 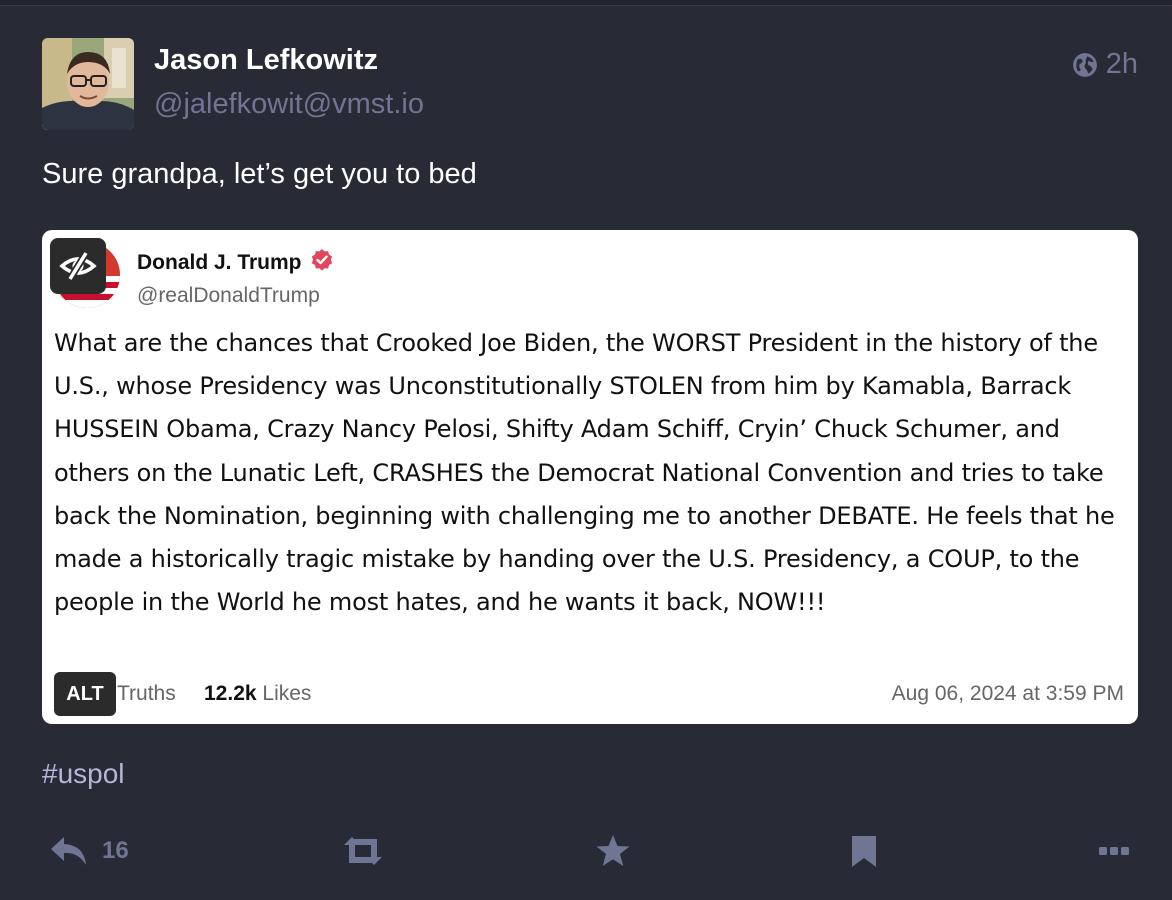 I want to click on favourite-button, so click(x=613, y=851).